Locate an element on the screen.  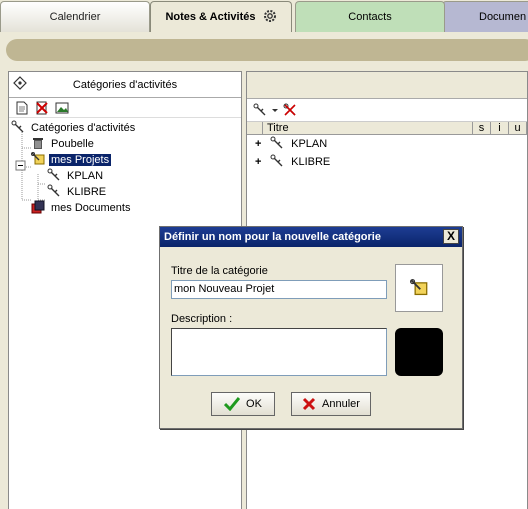
tab-label: Documen is located at coordinates (503, 17).